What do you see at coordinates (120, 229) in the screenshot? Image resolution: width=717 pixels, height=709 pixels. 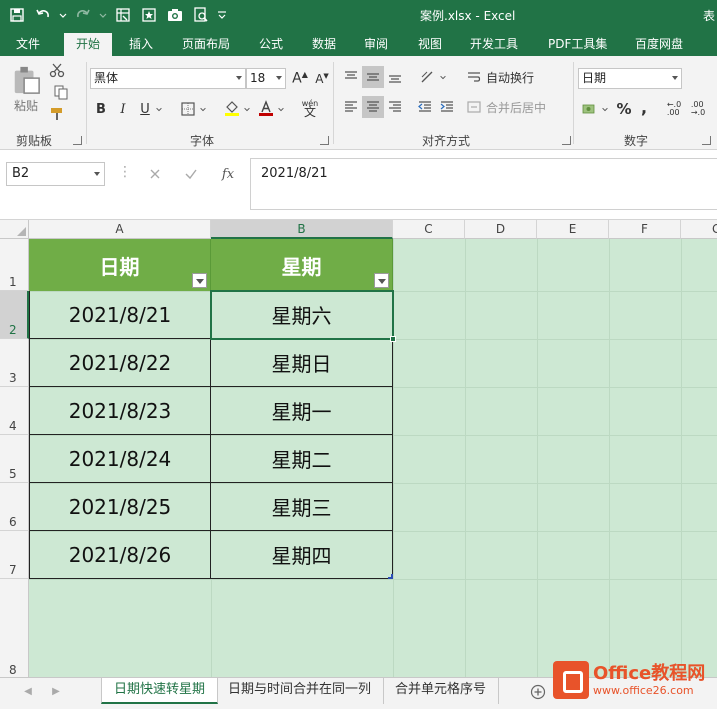 I see `column-header-a: A` at bounding box center [120, 229].